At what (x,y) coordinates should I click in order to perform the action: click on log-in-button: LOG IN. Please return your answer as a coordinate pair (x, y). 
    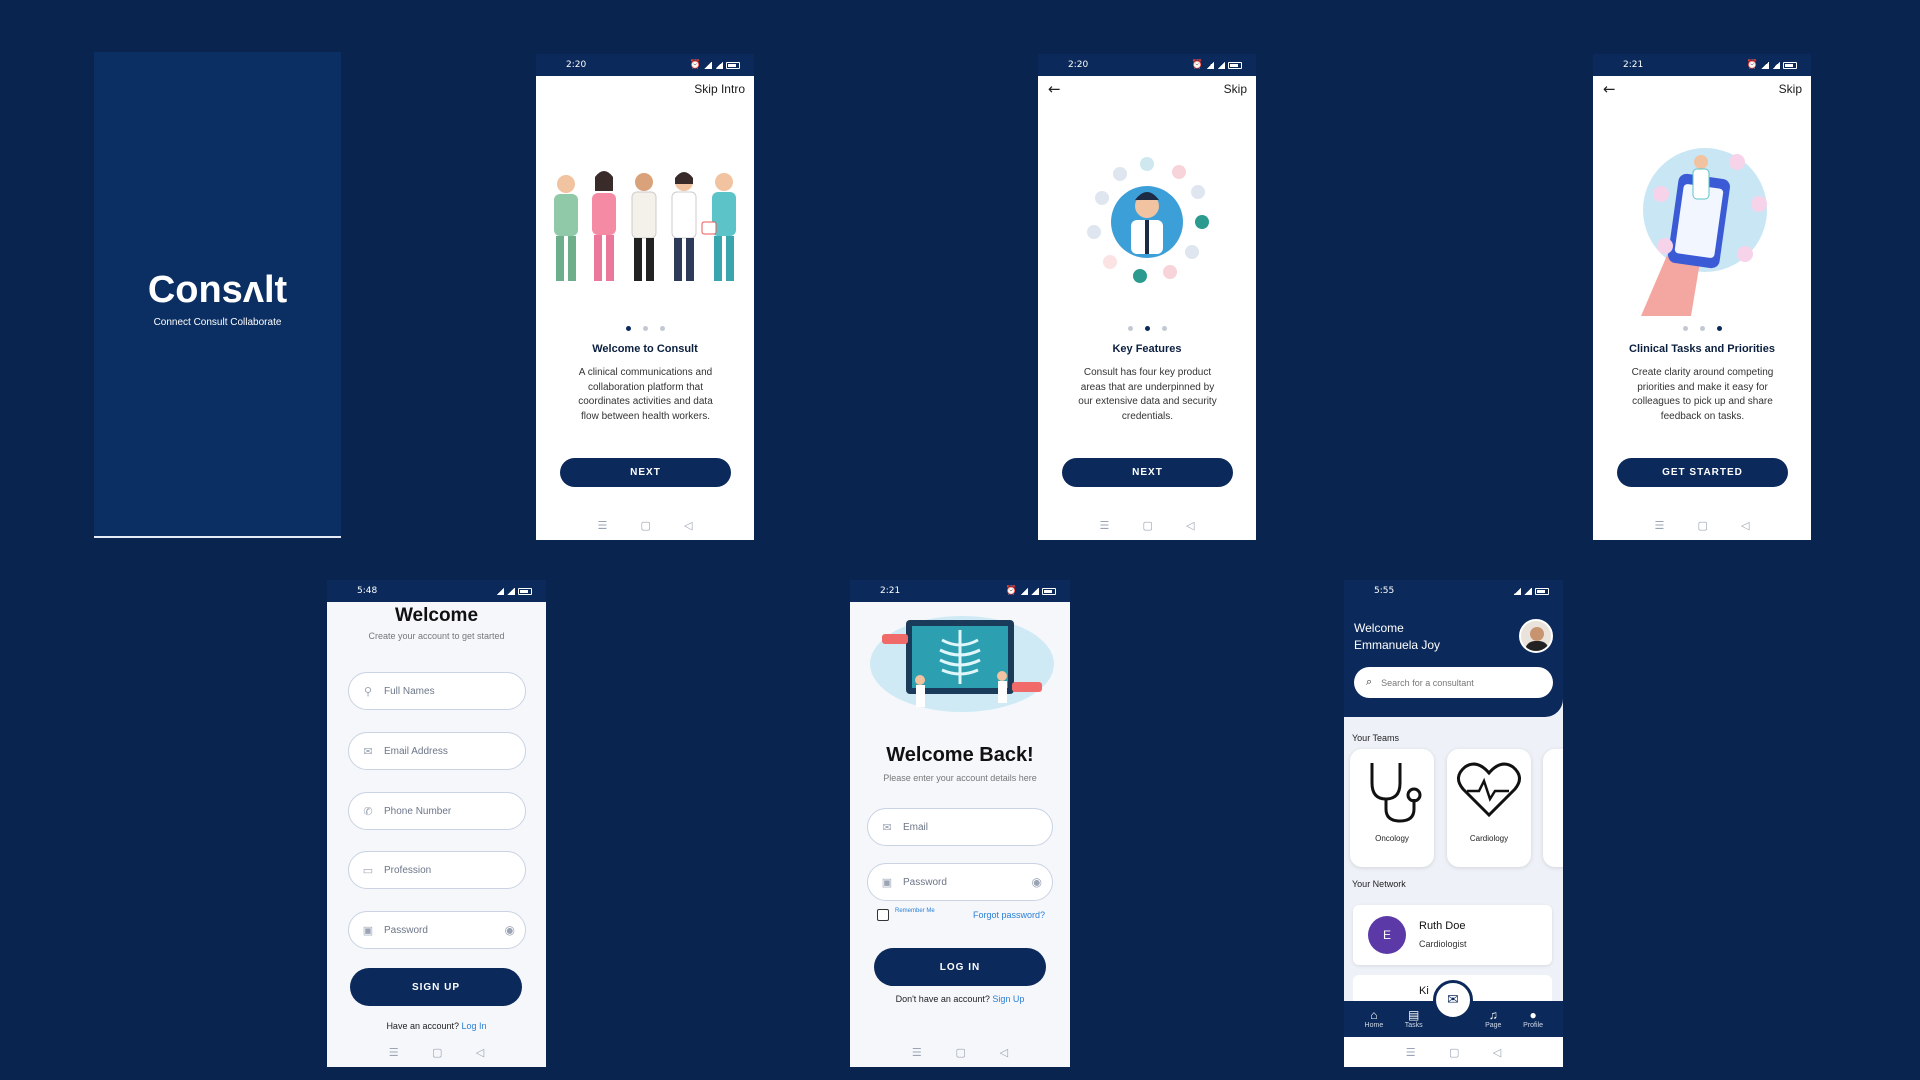
    Looking at the image, I should click on (960, 967).